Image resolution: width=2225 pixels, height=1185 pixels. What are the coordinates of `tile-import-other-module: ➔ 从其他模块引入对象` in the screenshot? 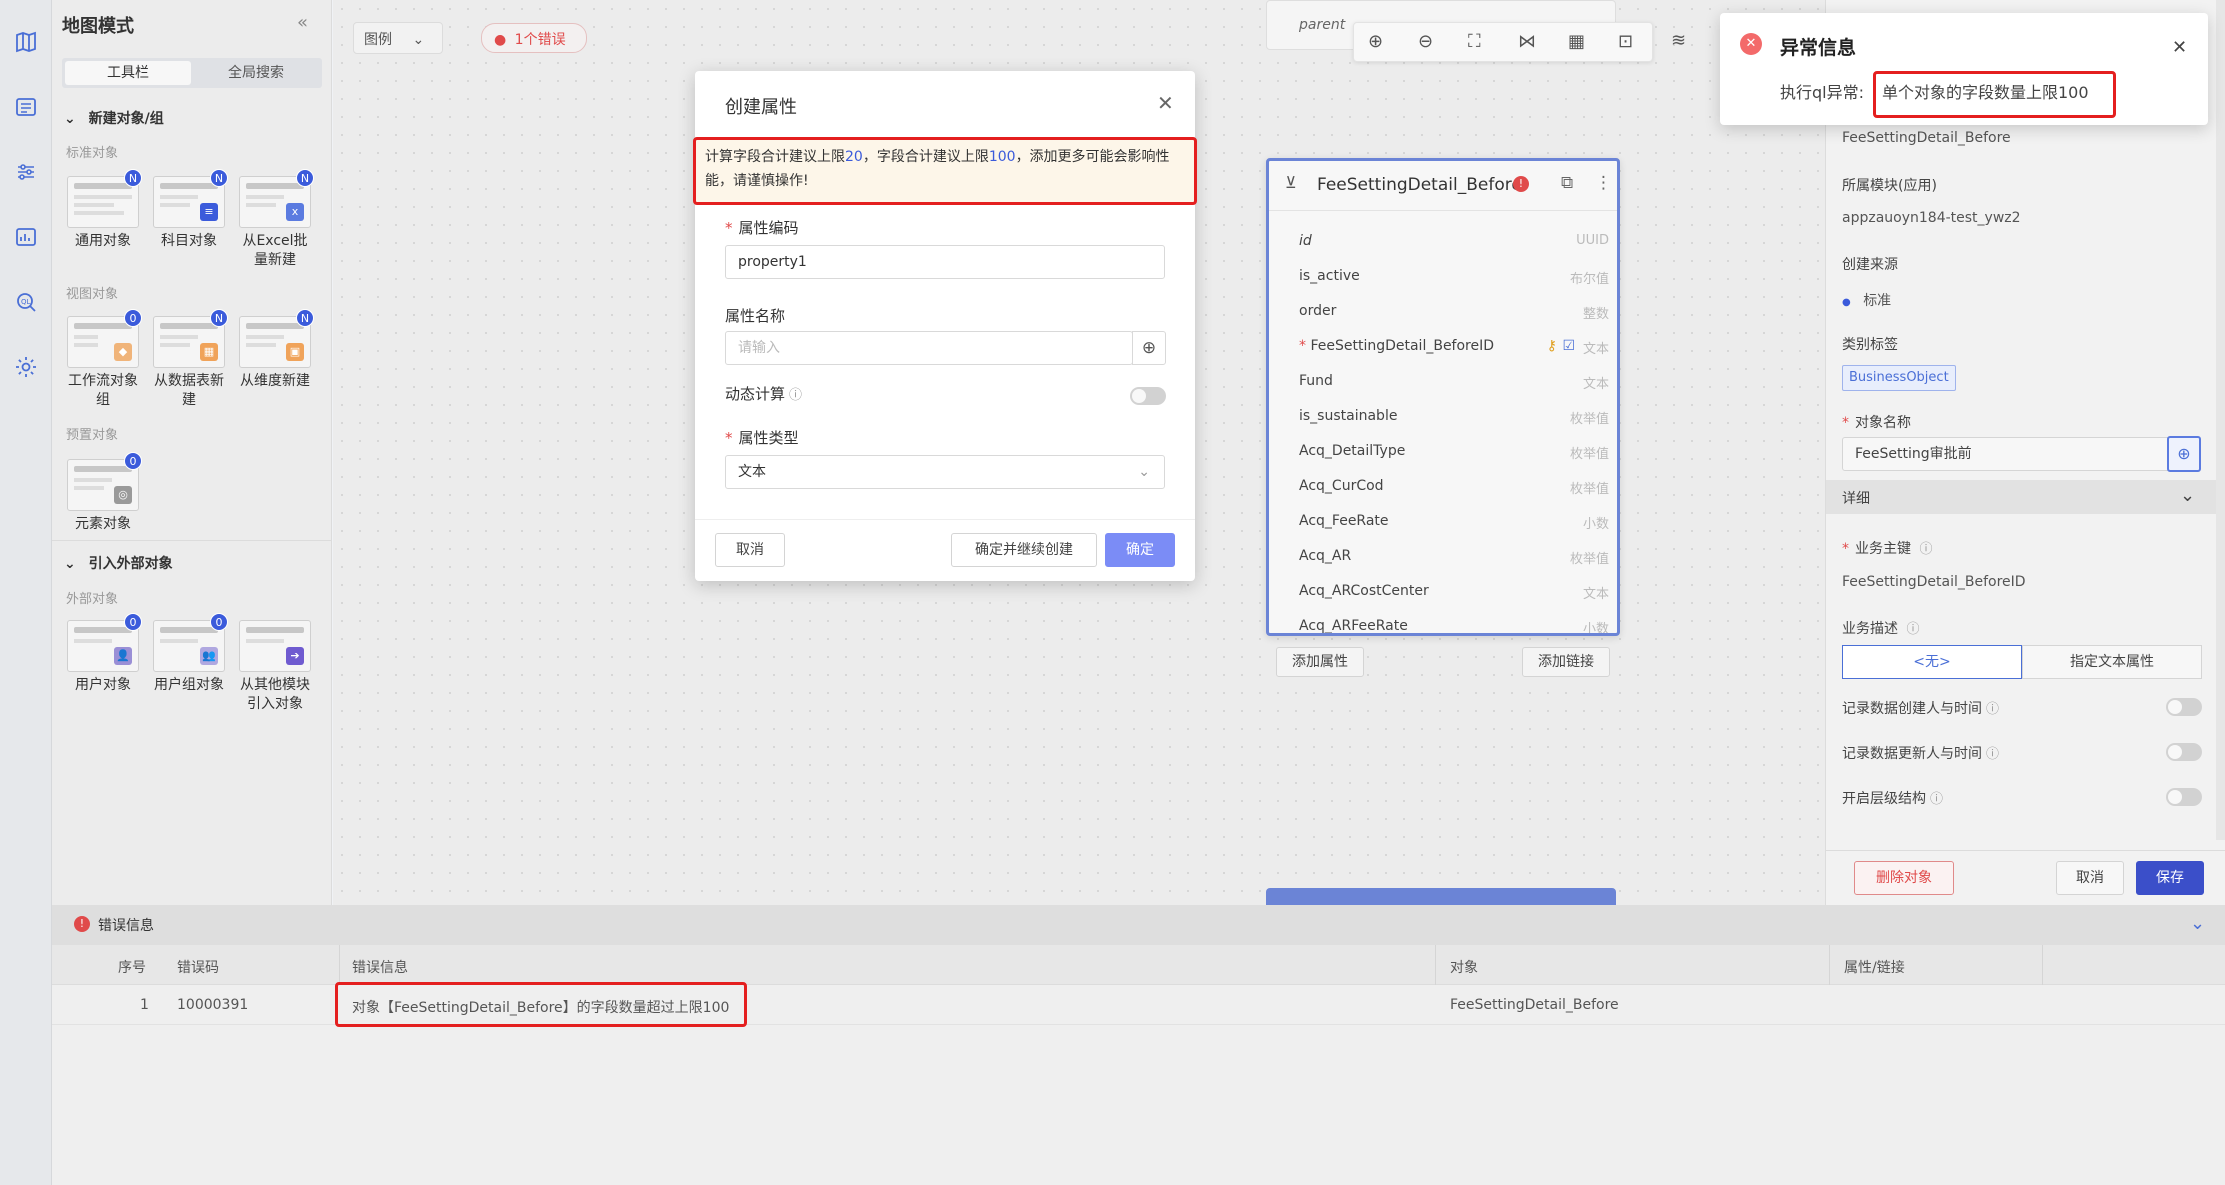 It's located at (278, 667).